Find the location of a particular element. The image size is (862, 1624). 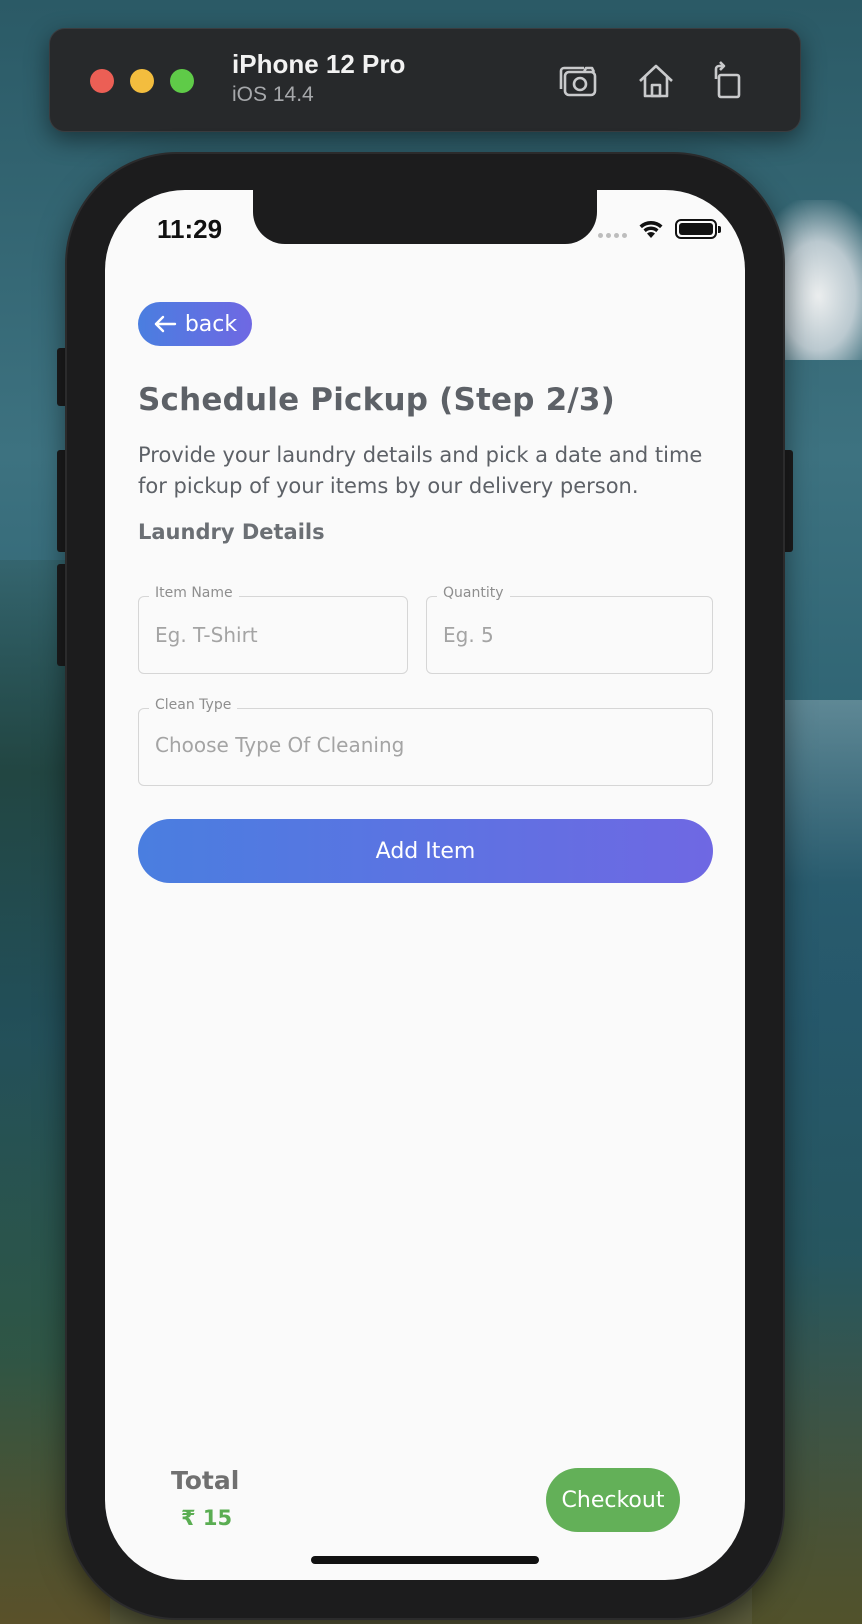

minimize-window-button is located at coordinates (142, 81).